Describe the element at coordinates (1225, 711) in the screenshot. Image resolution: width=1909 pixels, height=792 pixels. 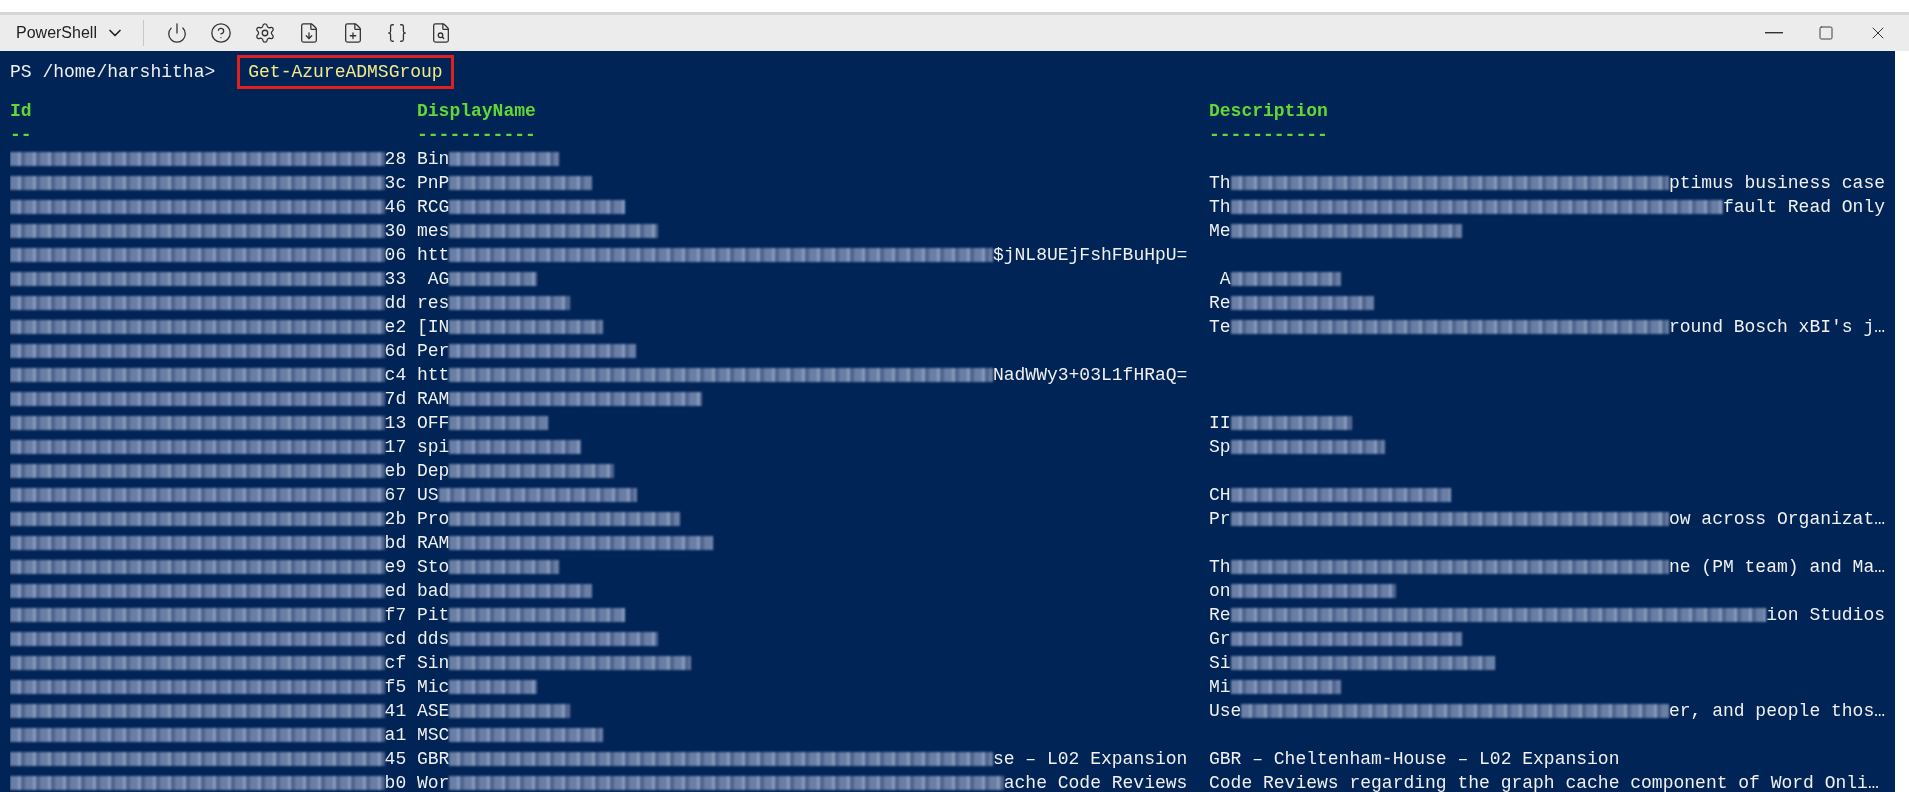
I see `description-cell-text: Use` at that location.